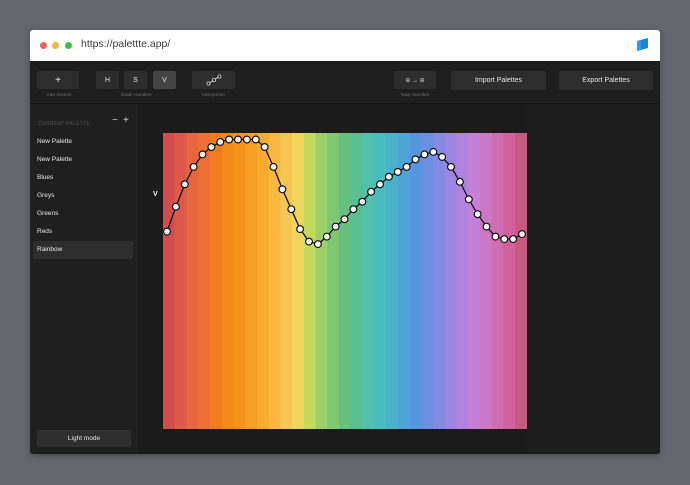  I want to click on address-bar: https://palettte.app/, so click(125, 44).